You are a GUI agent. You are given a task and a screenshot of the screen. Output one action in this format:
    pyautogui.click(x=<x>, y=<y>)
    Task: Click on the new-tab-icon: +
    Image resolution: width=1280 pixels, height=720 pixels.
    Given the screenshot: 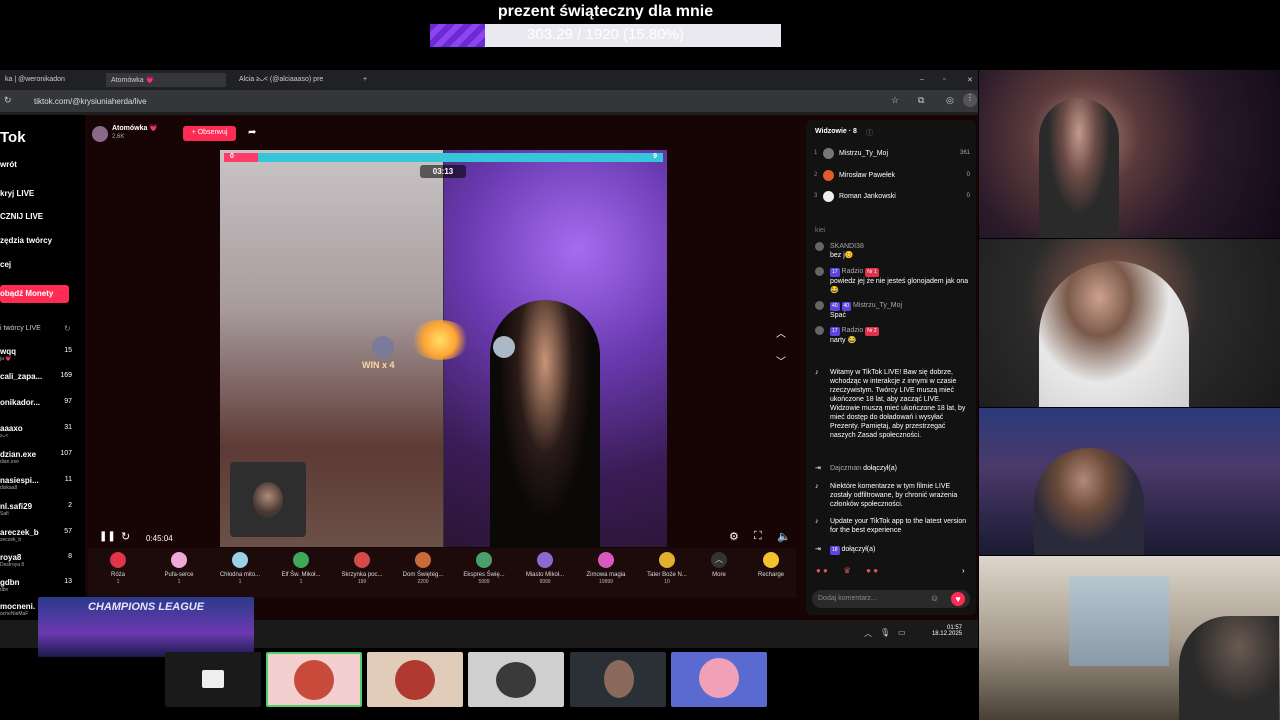 What is the action you would take?
    pyautogui.click(x=364, y=80)
    